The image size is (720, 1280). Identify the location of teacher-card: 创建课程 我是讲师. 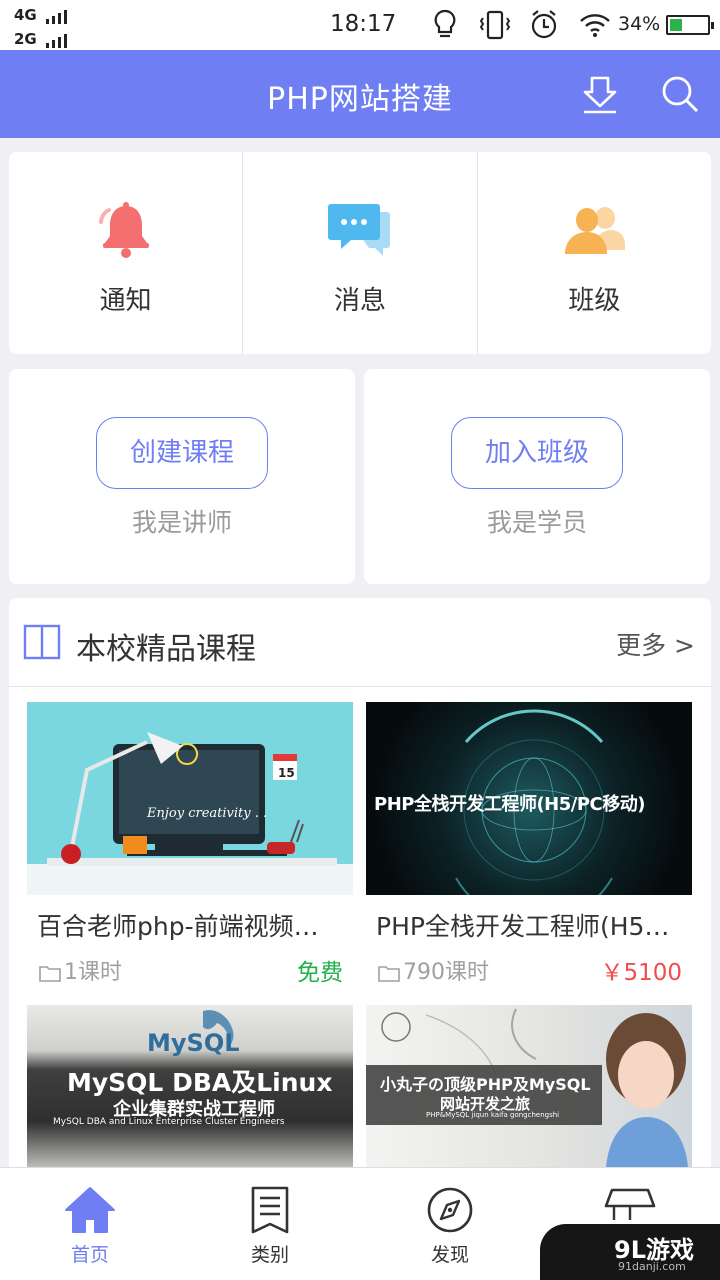
(182, 476).